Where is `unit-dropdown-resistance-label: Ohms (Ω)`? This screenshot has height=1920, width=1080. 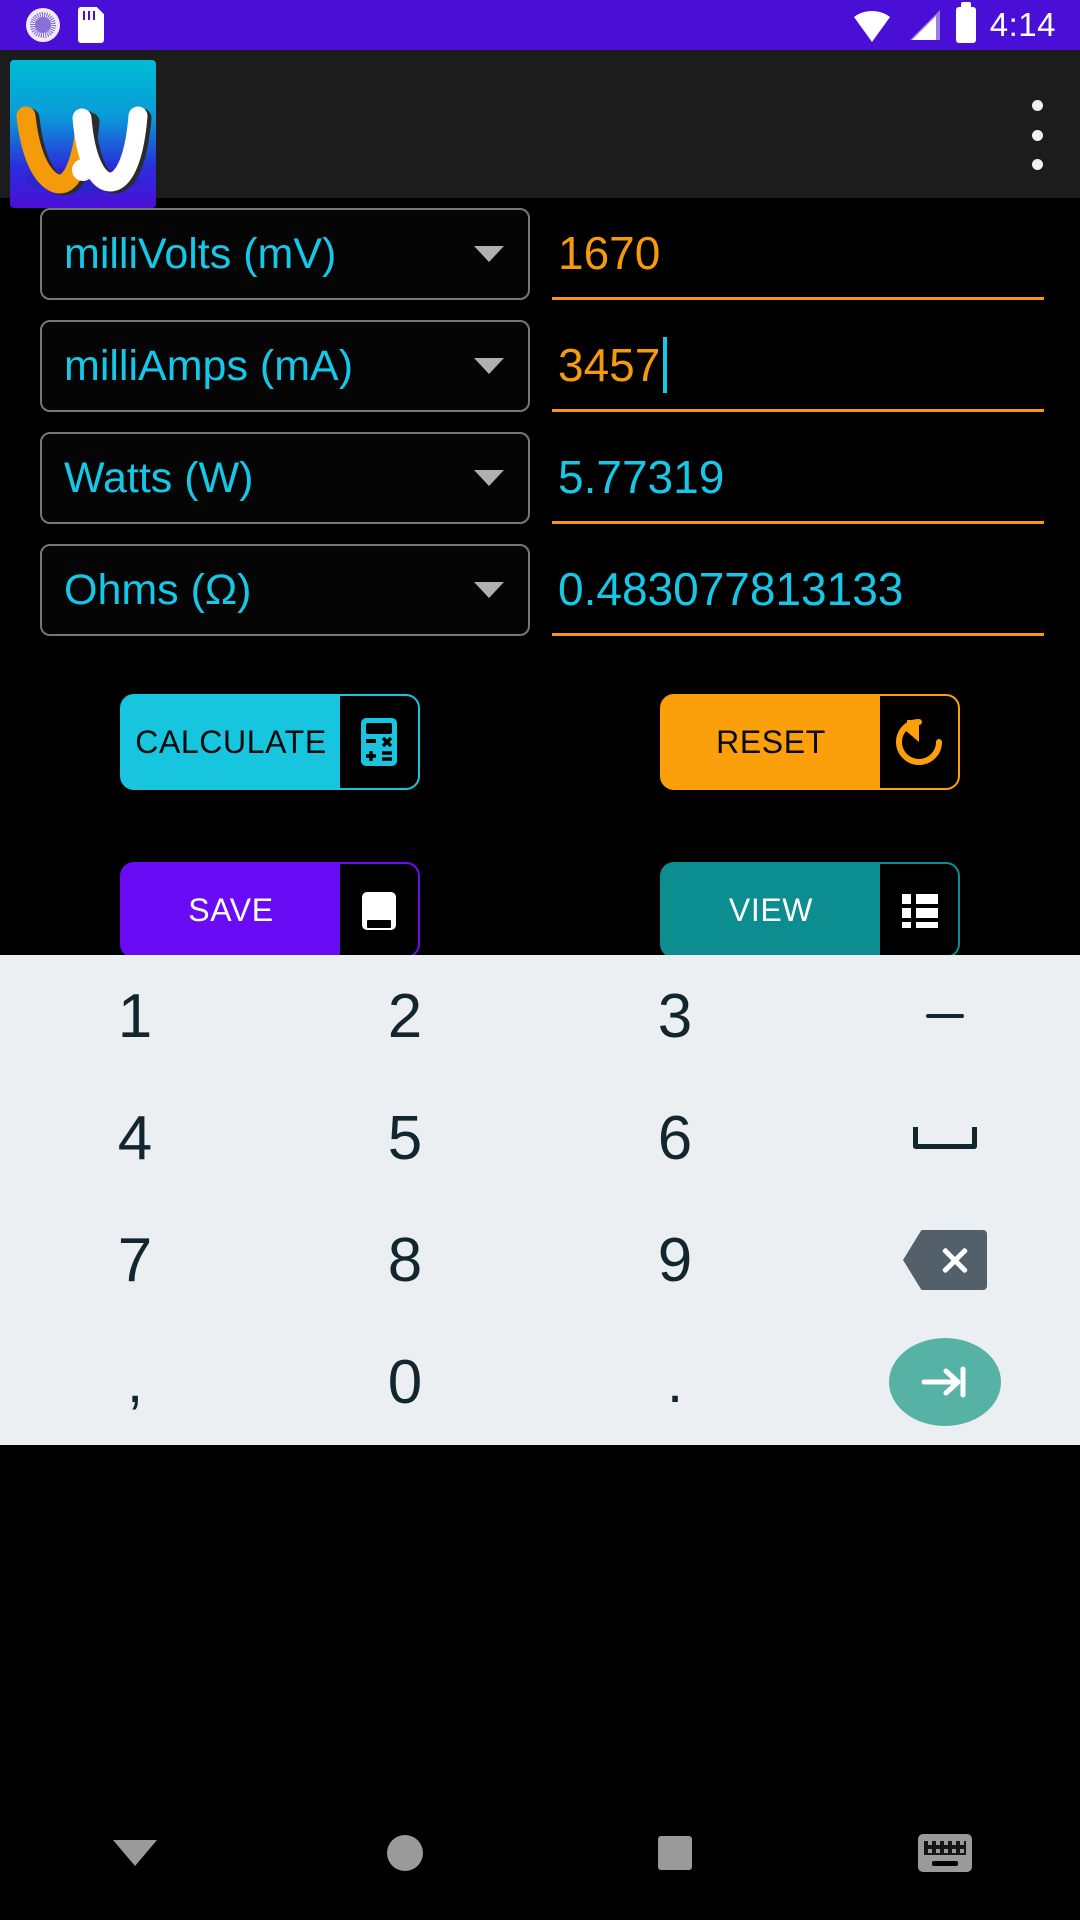
unit-dropdown-resistance-label: Ohms (Ω) is located at coordinates (158, 589).